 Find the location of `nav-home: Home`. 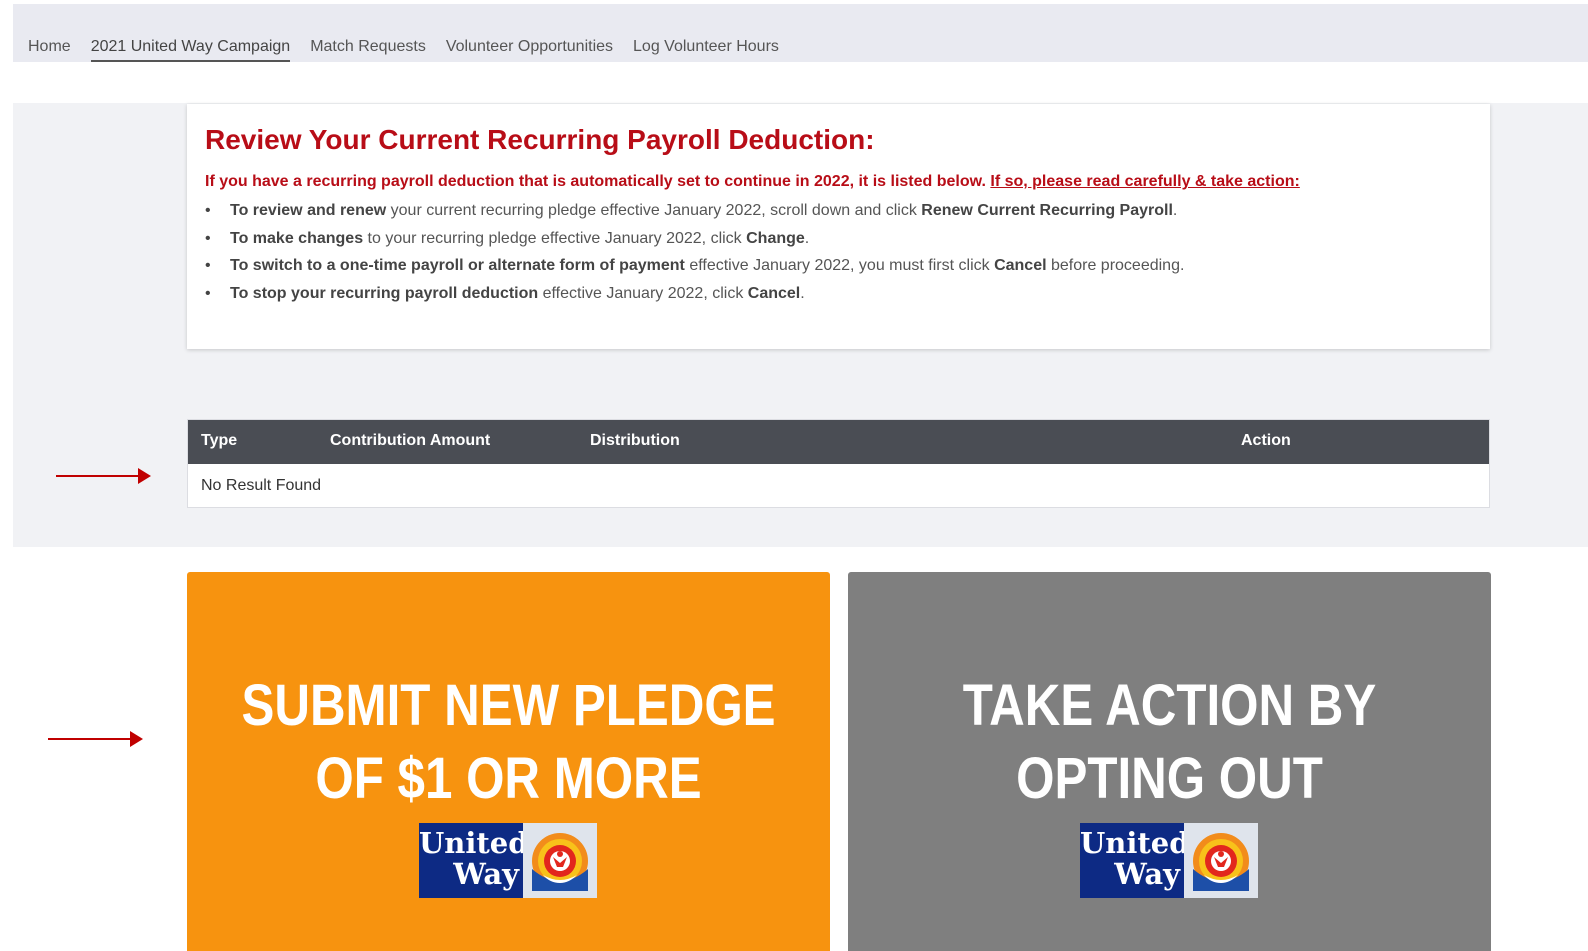

nav-home: Home is located at coordinates (49, 50).